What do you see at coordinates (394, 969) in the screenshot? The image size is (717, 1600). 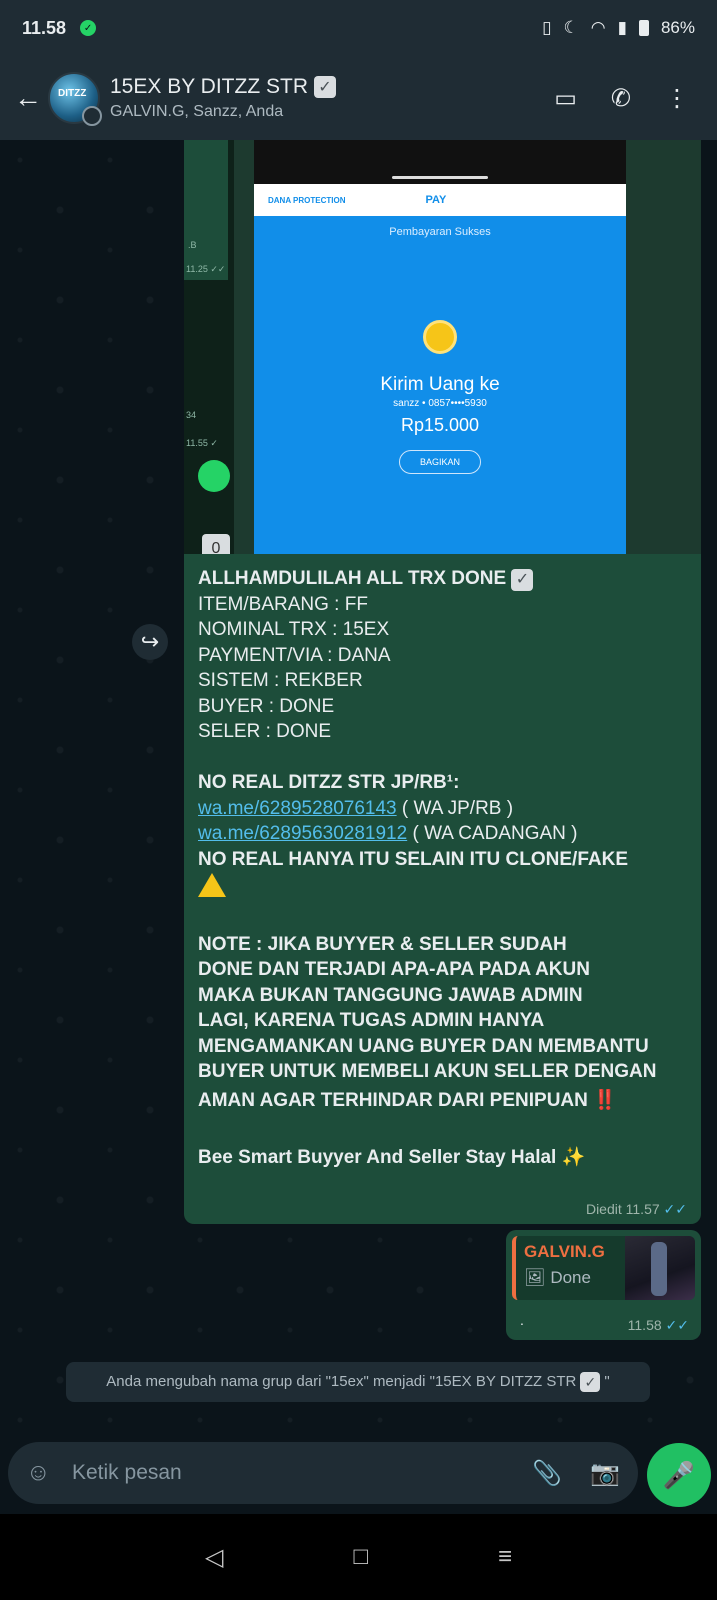 I see `note-line-2: DONE DAN TERJADI APA-APA PADA AKUN` at bounding box center [394, 969].